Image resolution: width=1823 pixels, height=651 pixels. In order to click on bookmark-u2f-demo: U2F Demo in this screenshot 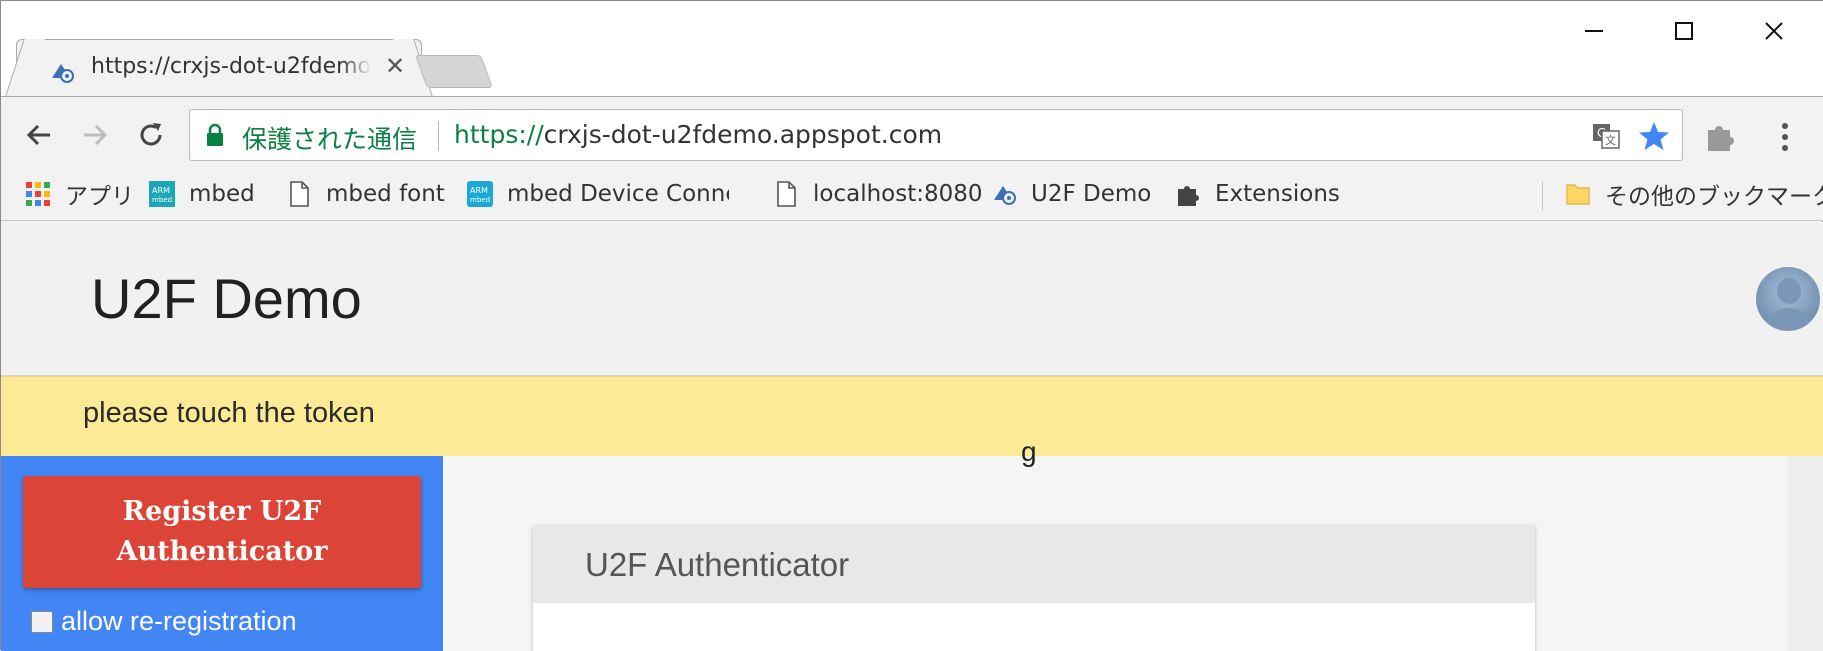, I will do `click(1071, 194)`.